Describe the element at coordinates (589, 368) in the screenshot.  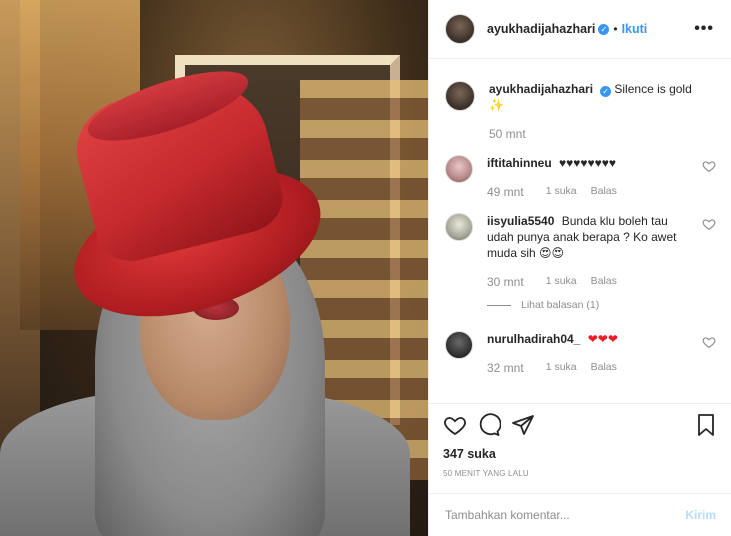
I see `comment-meta: 32 mnt 1 suka Balas` at that location.